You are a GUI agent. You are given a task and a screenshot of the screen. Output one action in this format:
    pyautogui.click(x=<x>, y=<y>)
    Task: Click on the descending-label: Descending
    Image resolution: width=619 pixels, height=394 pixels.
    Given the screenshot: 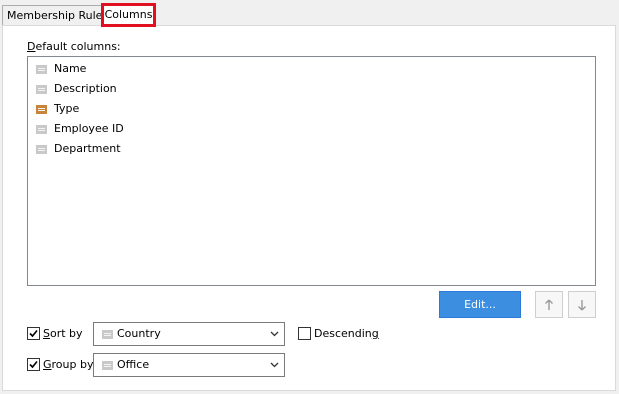 What is the action you would take?
    pyautogui.click(x=346, y=334)
    